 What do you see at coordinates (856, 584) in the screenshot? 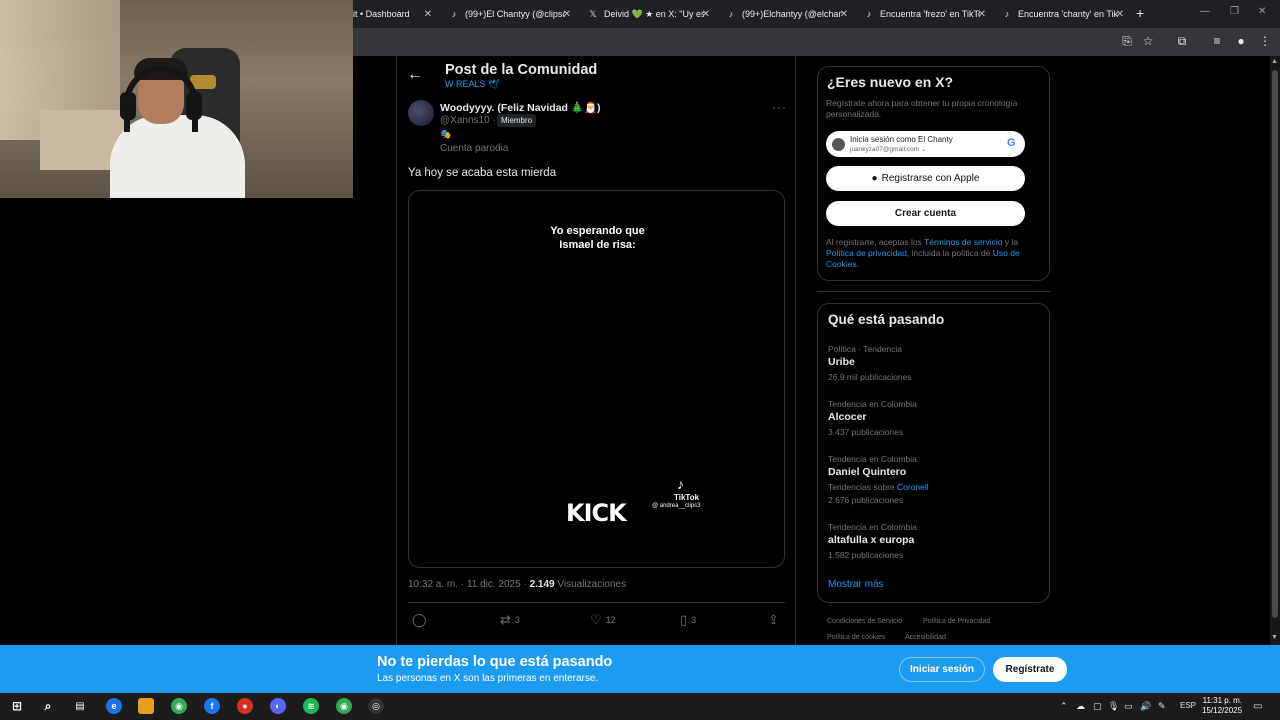
I see `show-more-link: Mostrar más` at bounding box center [856, 584].